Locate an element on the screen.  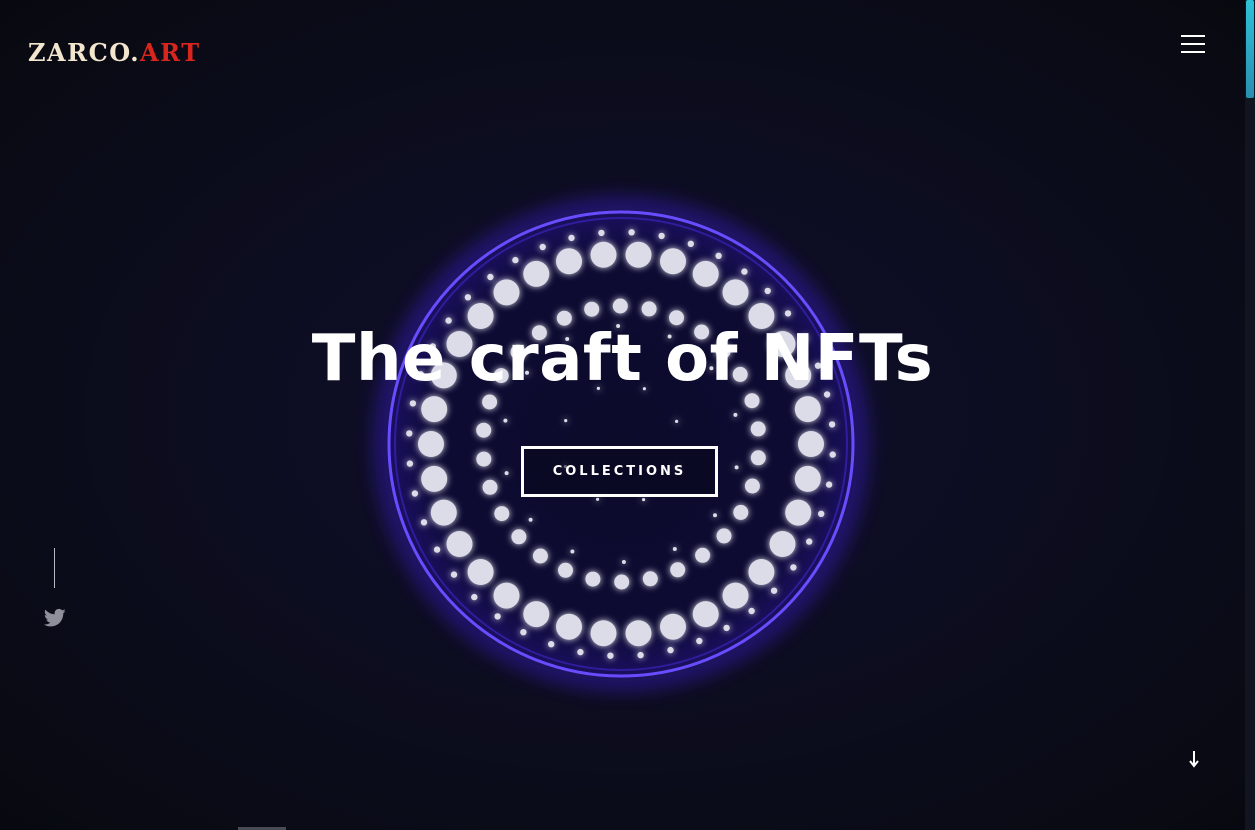
hero-title: The craft of NFTs is located at coordinates (622, 359).